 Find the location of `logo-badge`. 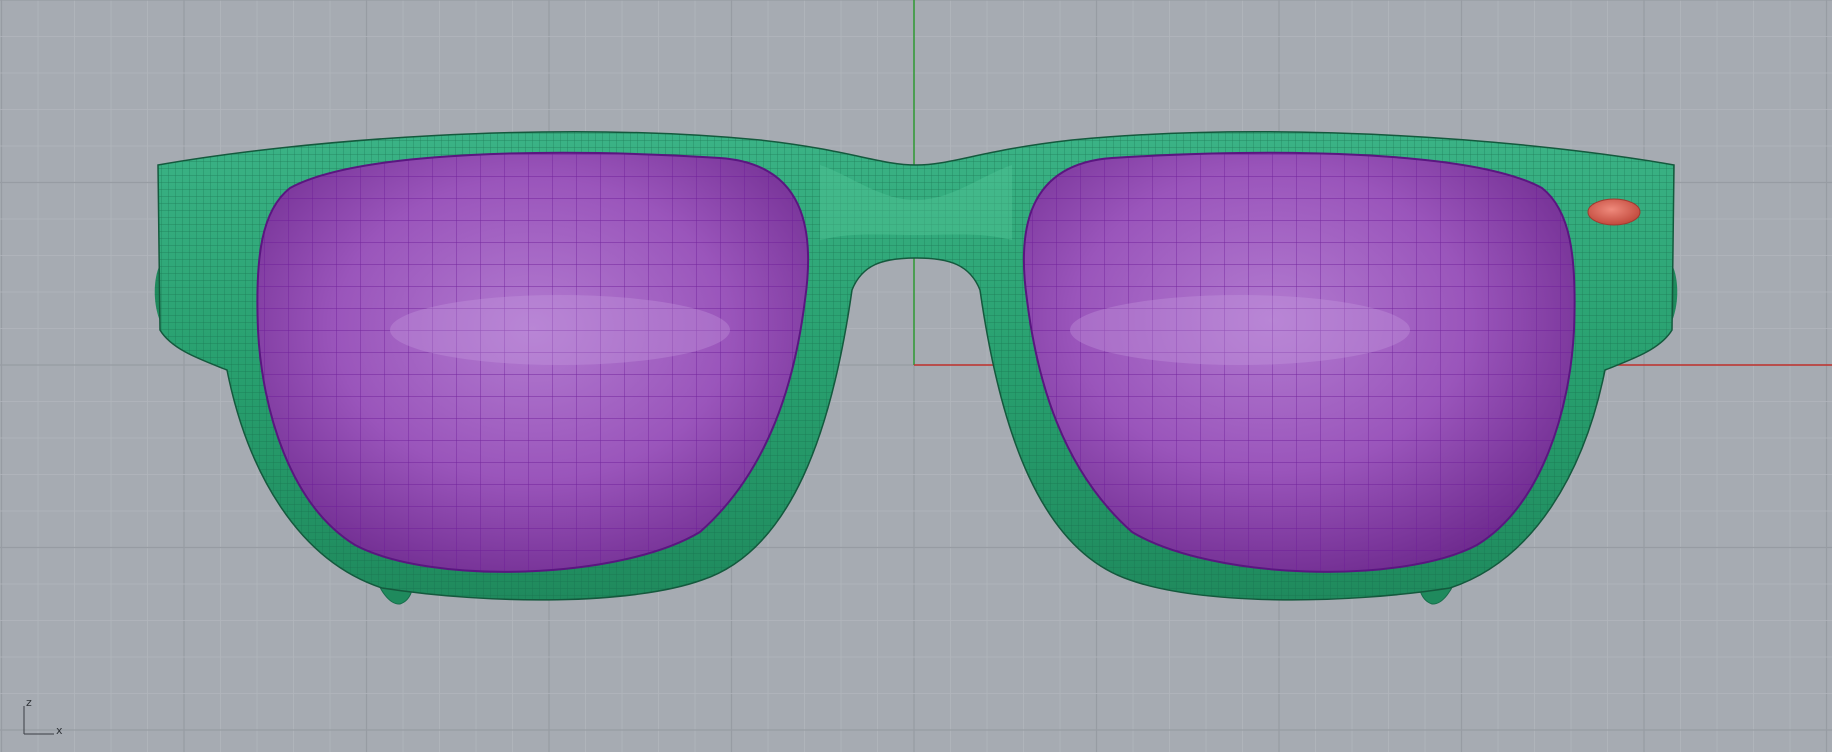

logo-badge is located at coordinates (1614, 212).